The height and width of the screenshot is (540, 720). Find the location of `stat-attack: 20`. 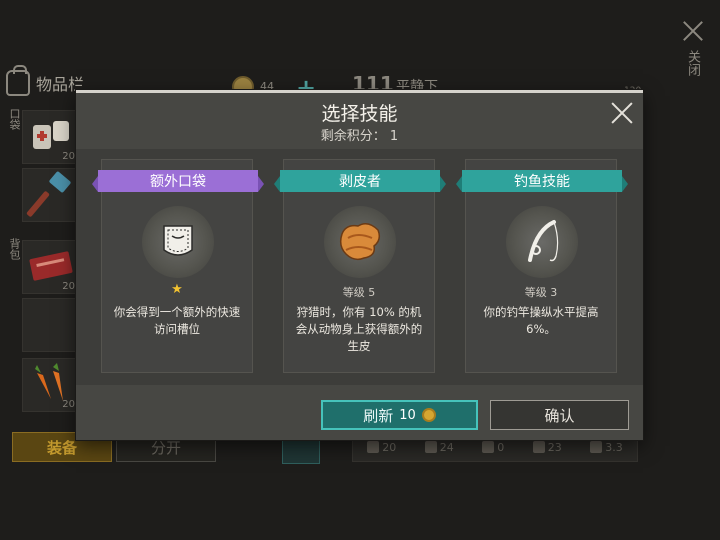

stat-attack: 20 is located at coordinates (381, 447).